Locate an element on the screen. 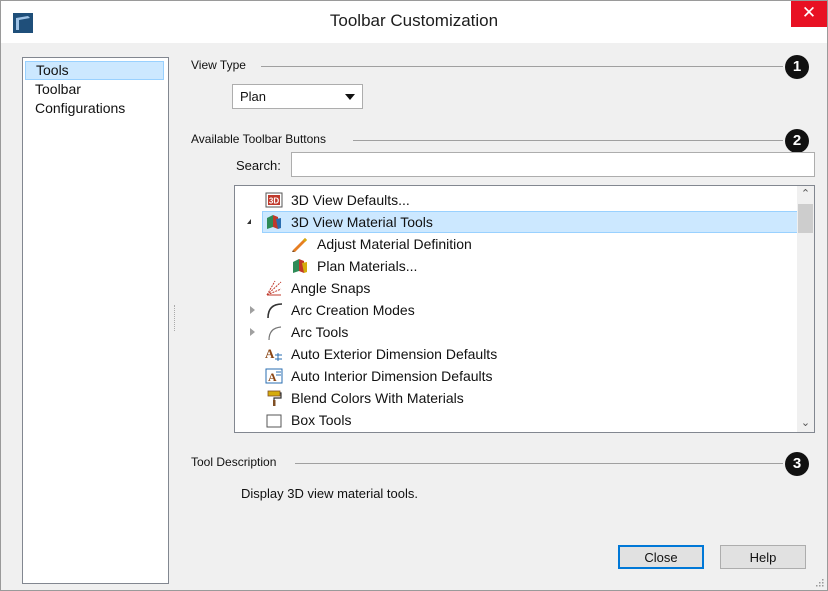 The width and height of the screenshot is (828, 591). tree-item-label: Auto Exterior Dimension Defaults is located at coordinates (394, 354).